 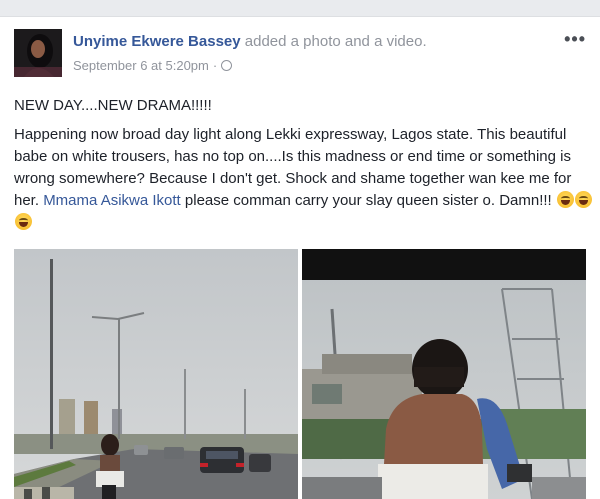 I want to click on post-headline: NEW DAY....NEW DRAMA!!!!!, so click(x=113, y=105).